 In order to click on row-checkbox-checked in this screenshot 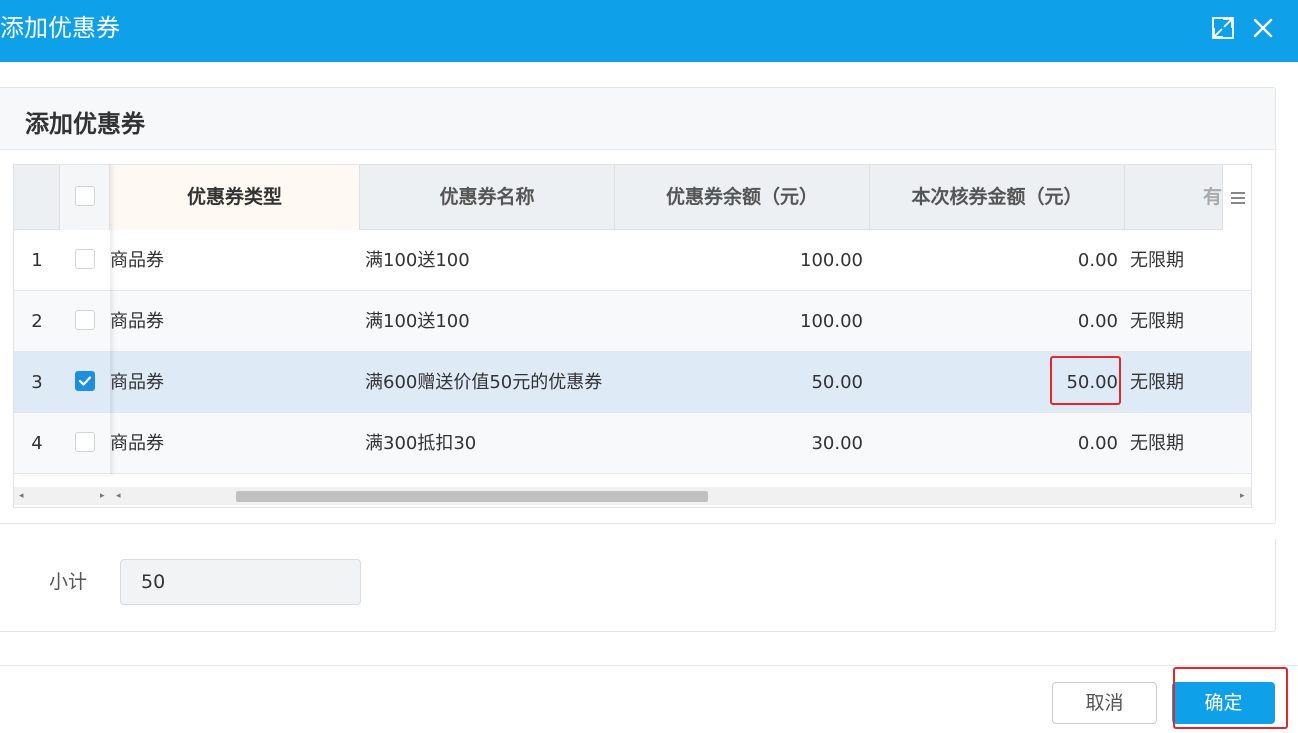, I will do `click(85, 381)`.